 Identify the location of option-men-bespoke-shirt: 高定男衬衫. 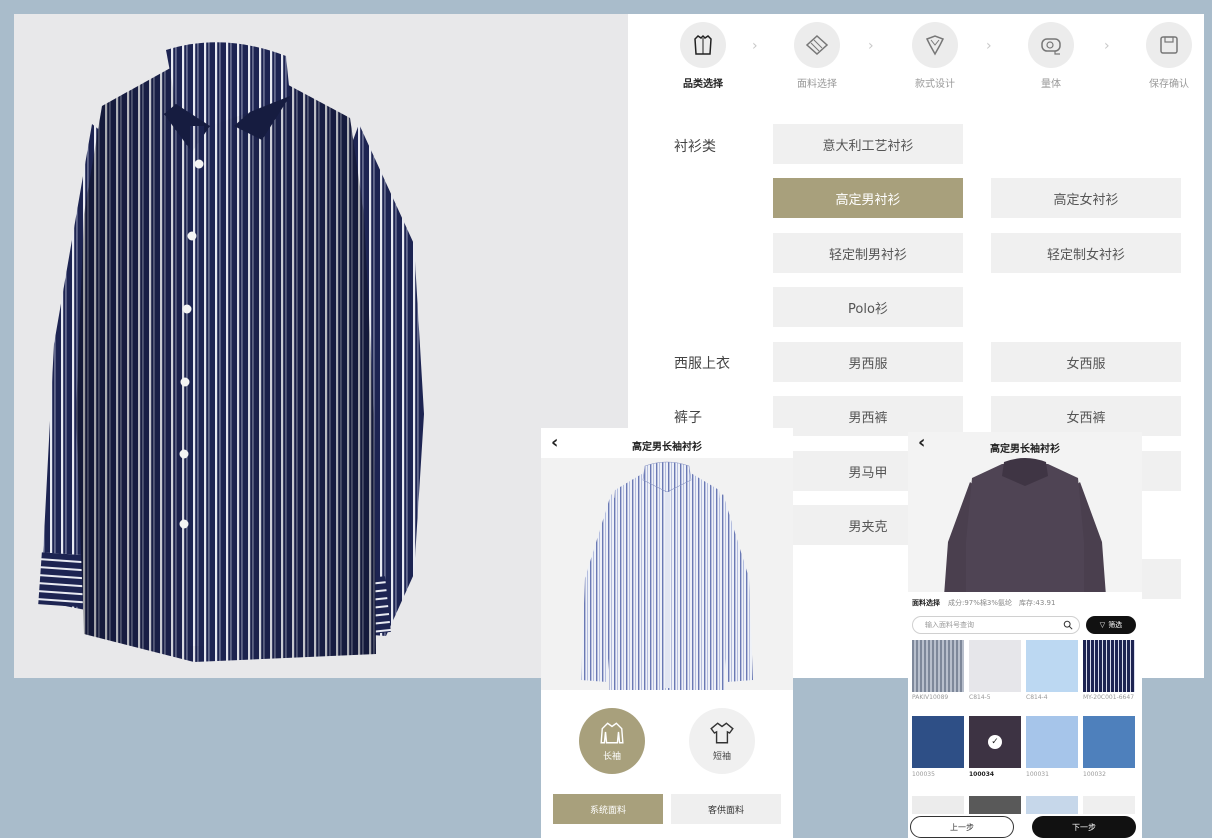
(868, 198).